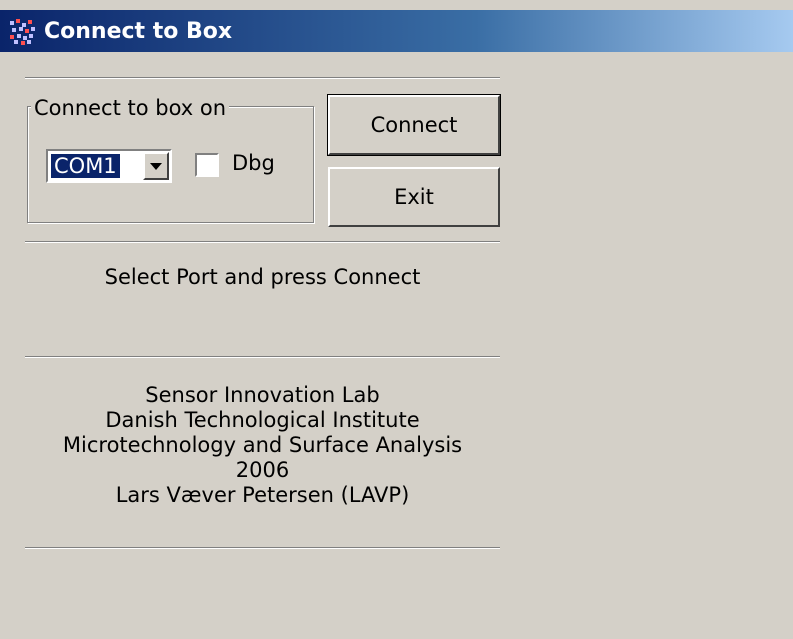  I want to click on app-icon, so click(22, 31).